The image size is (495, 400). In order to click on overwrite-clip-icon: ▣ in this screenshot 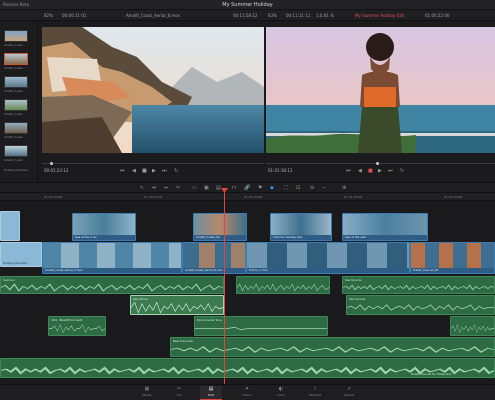, I will do `click(206, 188)`.